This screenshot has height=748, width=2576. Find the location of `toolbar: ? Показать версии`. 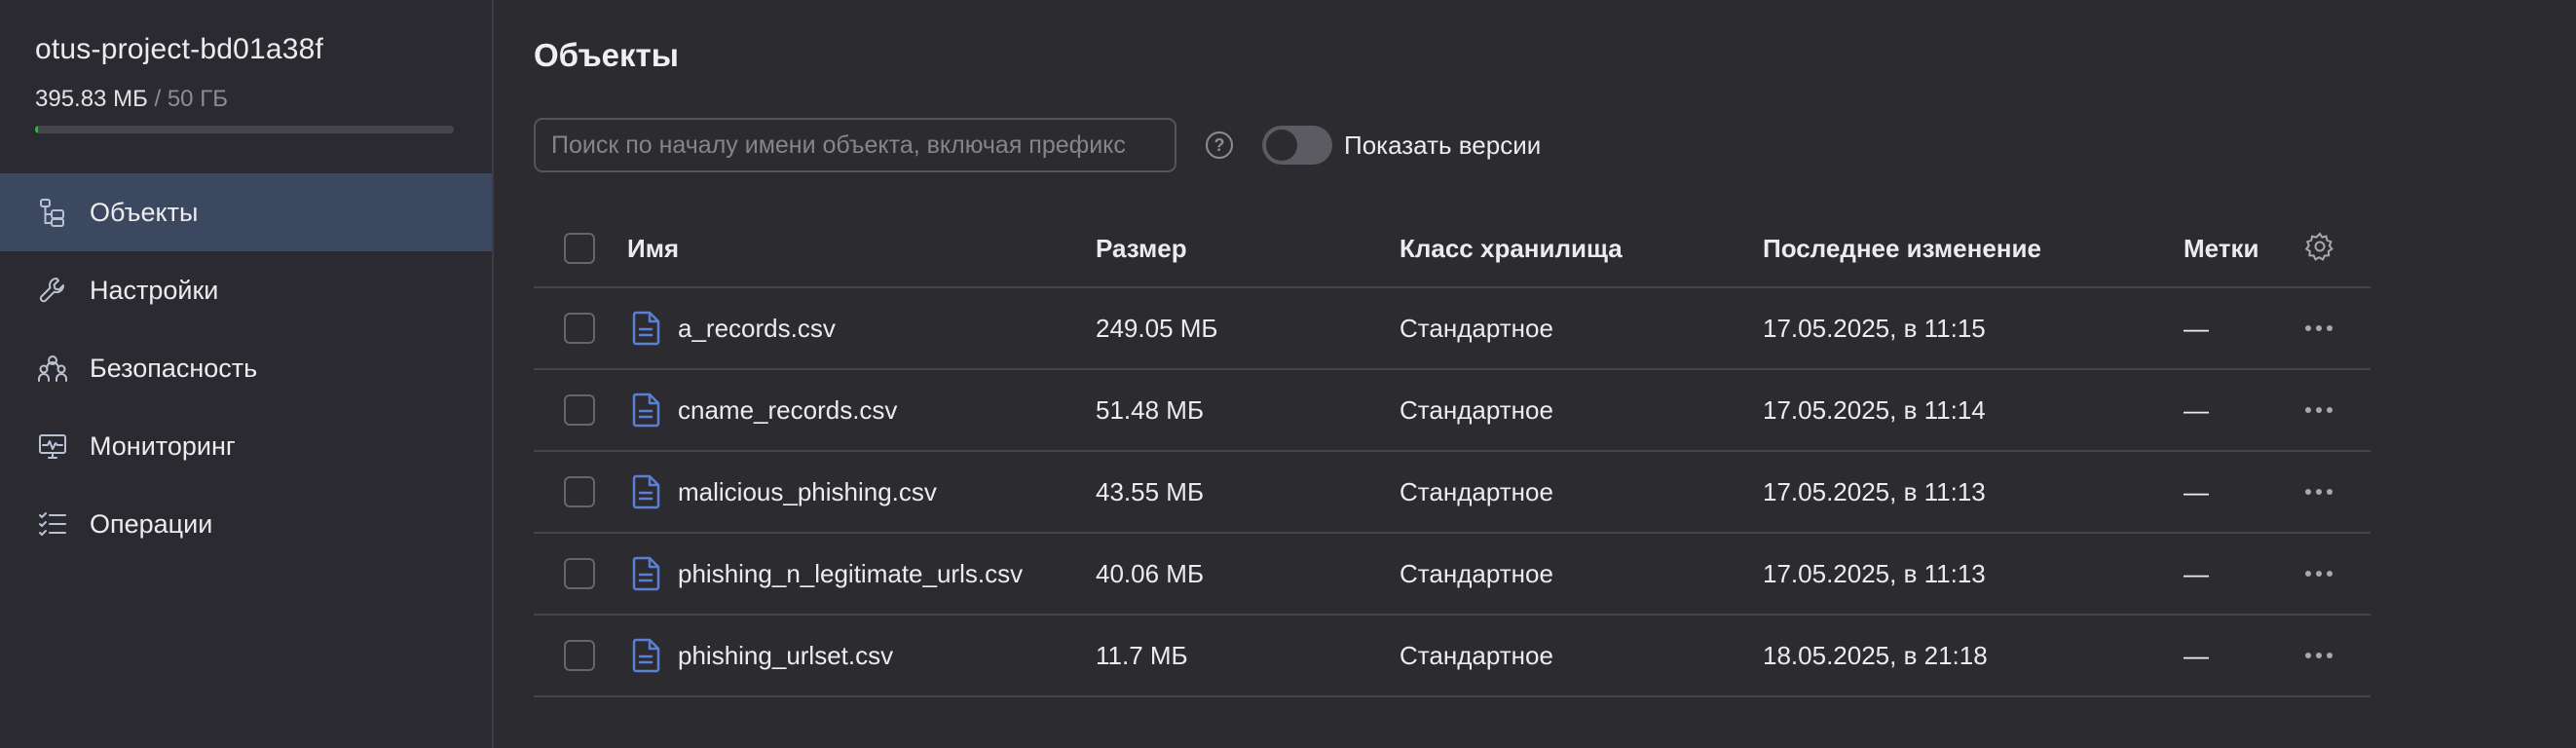

toolbar: ? Показать версии is located at coordinates (1037, 145).